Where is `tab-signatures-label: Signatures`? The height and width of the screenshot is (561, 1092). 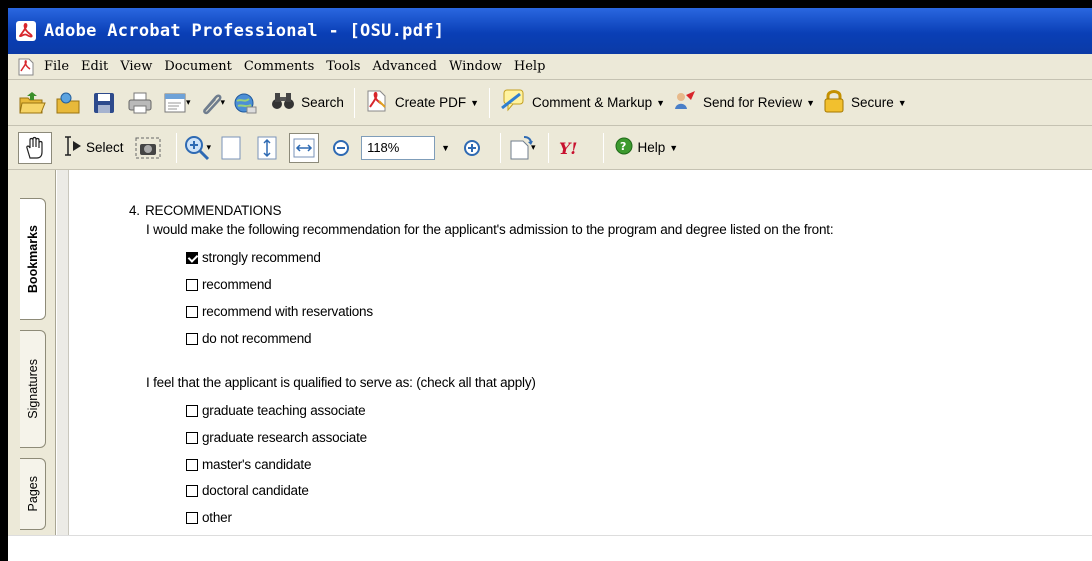 tab-signatures-label: Signatures is located at coordinates (32, 389).